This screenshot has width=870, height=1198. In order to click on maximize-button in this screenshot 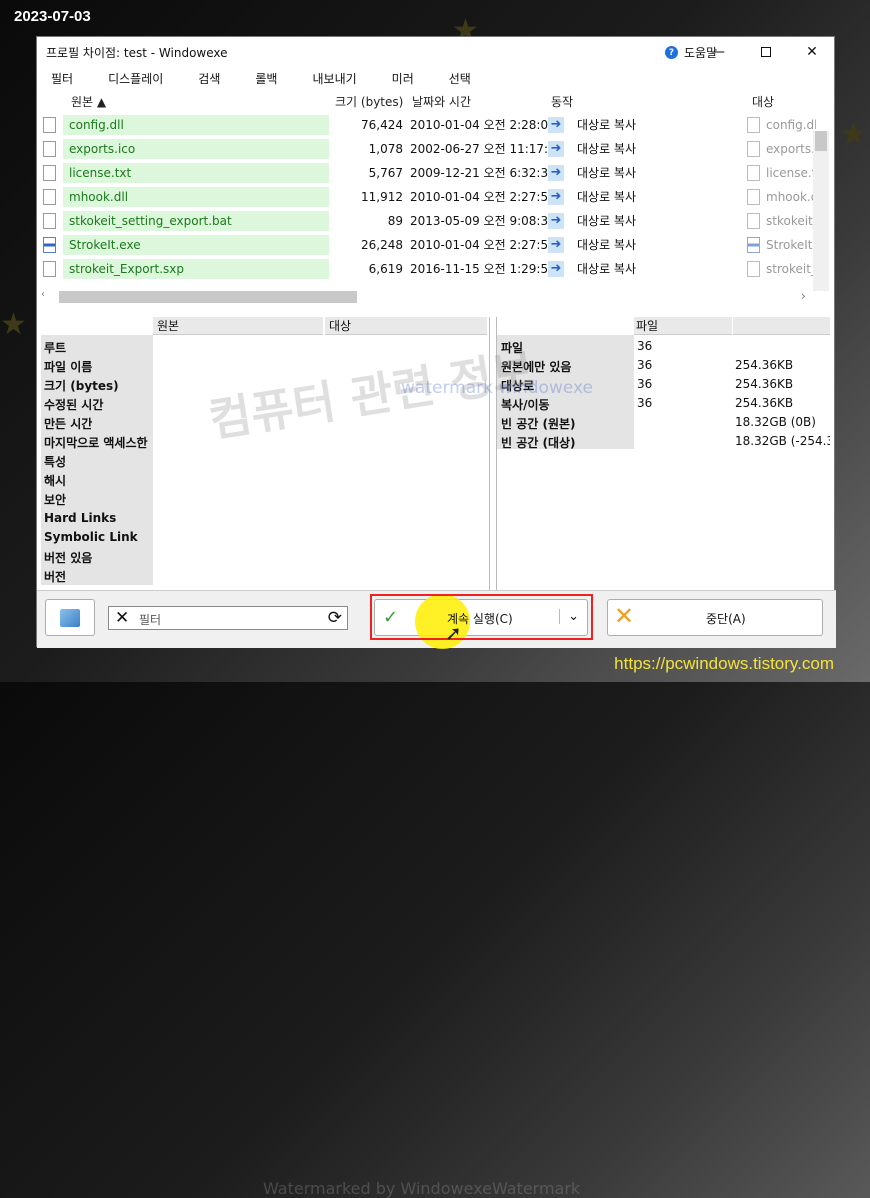, I will do `click(766, 52)`.